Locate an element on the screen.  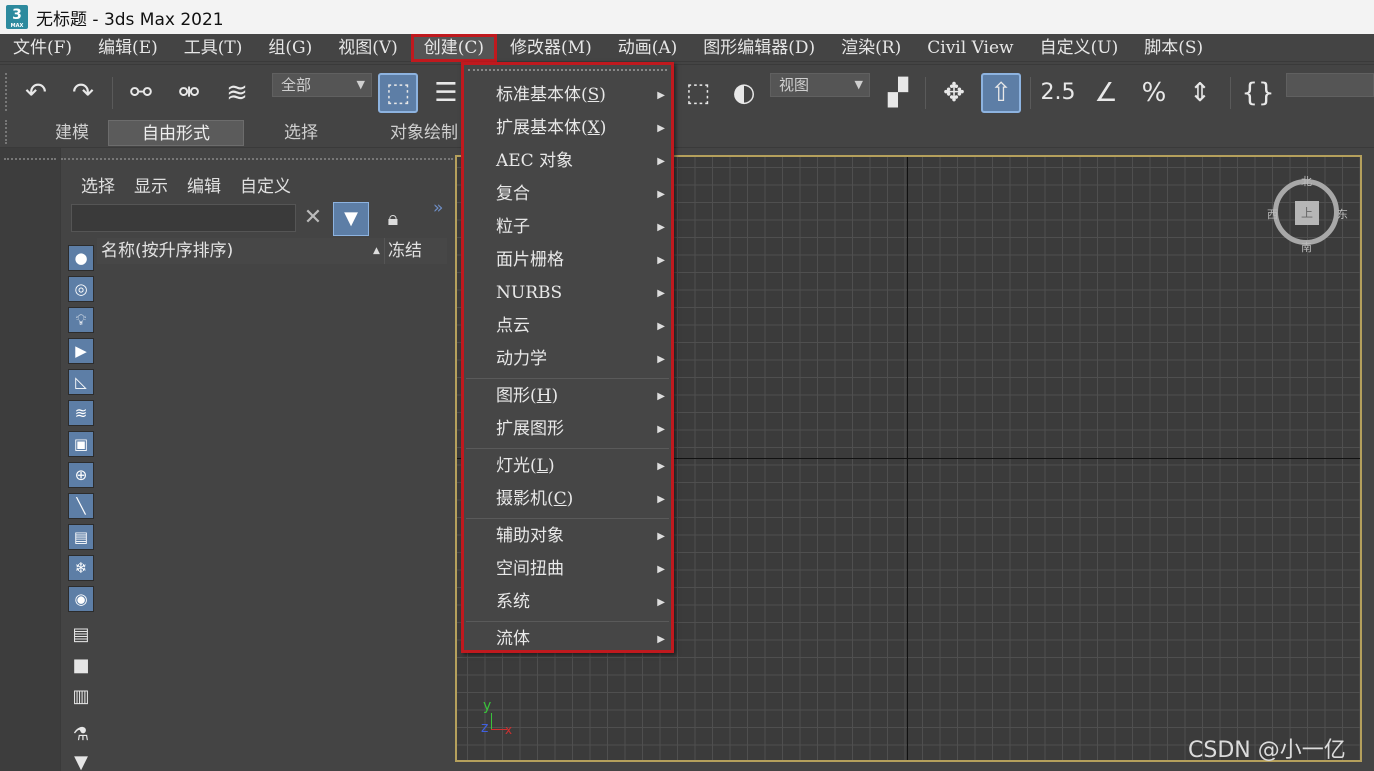
menu-customize: 自定义(U) is located at coordinates (1079, 48).